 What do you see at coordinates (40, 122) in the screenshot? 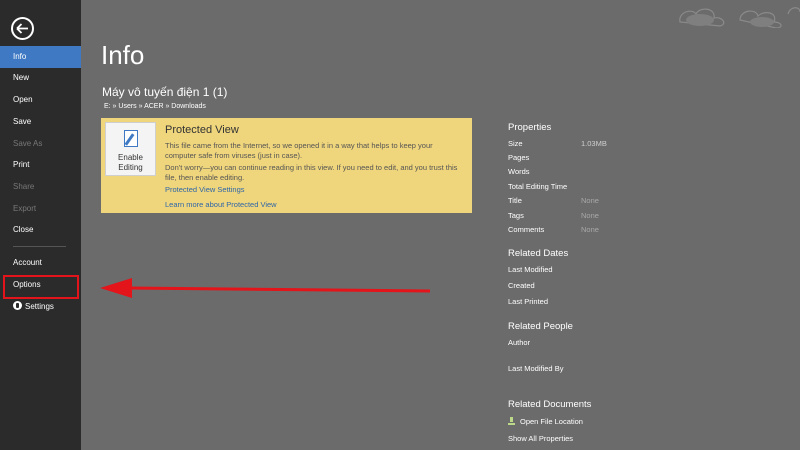
I see `sidebar-item-save: Save` at bounding box center [40, 122].